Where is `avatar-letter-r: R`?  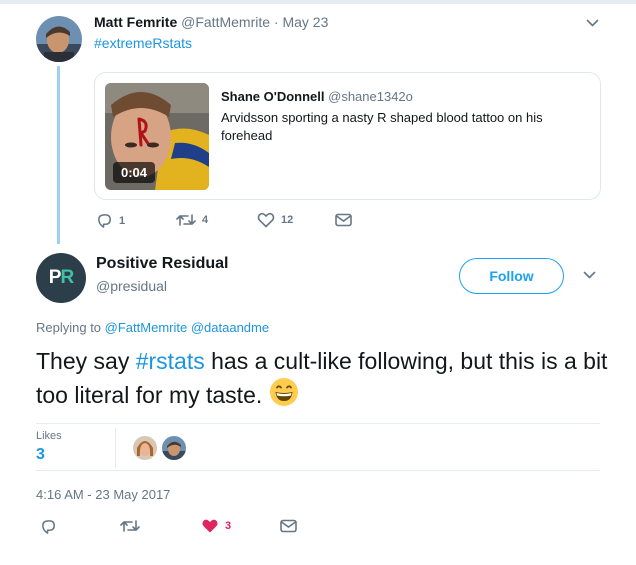 avatar-letter-r: R is located at coordinates (67, 277).